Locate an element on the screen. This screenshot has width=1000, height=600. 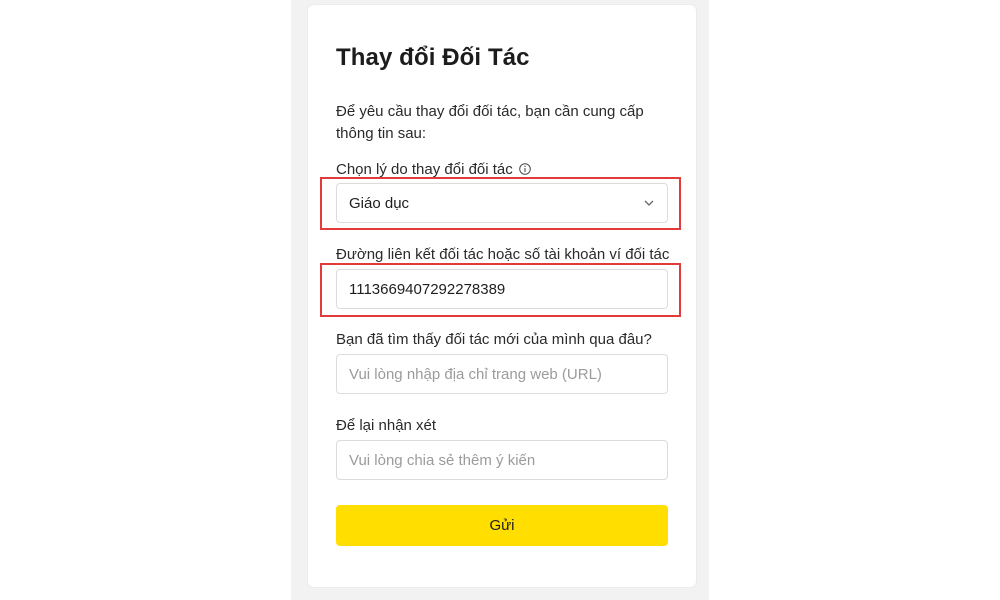
partner-link-highlight-box is located at coordinates (500, 290).